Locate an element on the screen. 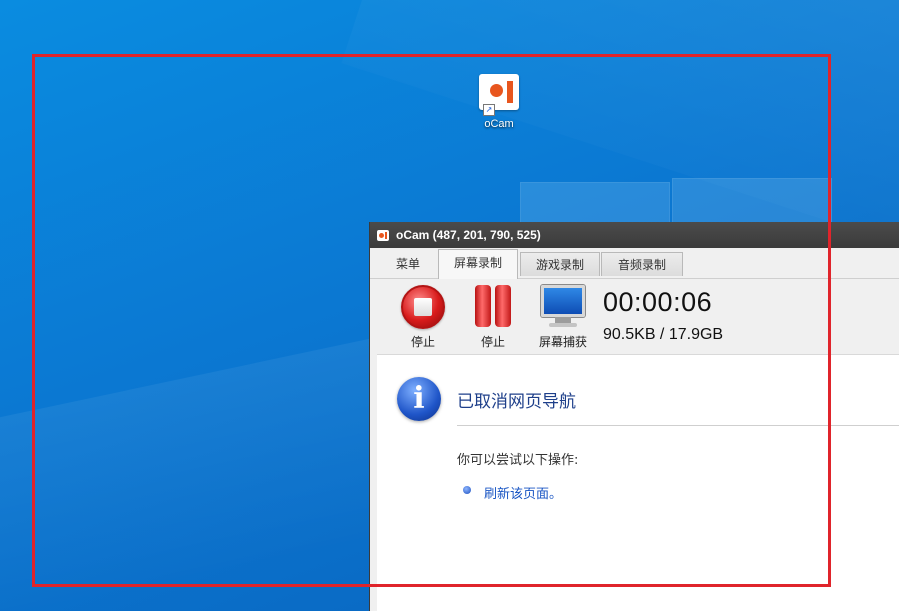 The image size is (899, 611). pause-button: 停止 is located at coordinates (493, 317).